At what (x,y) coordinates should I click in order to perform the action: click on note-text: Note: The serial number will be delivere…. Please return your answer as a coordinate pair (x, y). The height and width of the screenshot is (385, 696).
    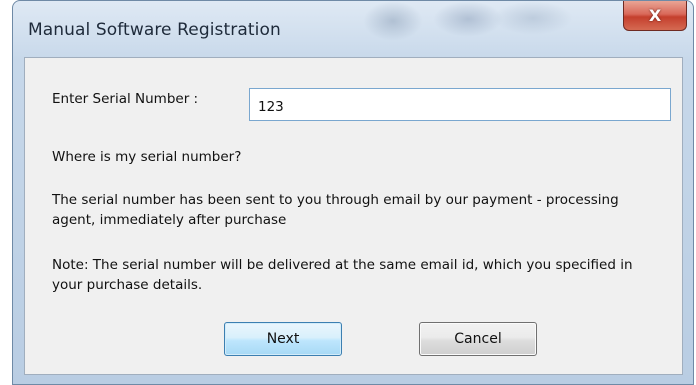
    Looking at the image, I should click on (342, 275).